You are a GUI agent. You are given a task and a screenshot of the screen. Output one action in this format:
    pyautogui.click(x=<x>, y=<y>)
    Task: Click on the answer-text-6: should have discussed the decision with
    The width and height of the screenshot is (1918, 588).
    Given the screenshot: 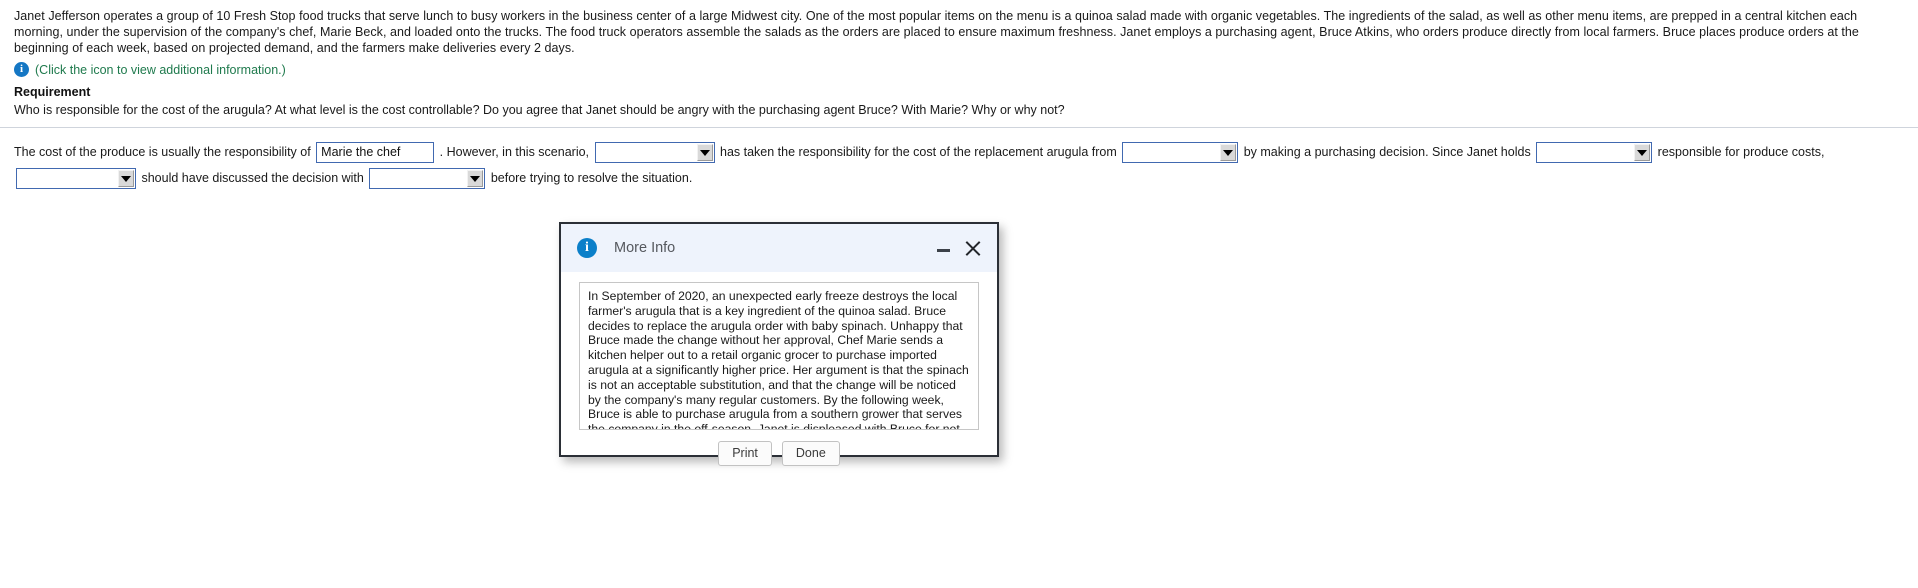 What is the action you would take?
    pyautogui.click(x=252, y=178)
    